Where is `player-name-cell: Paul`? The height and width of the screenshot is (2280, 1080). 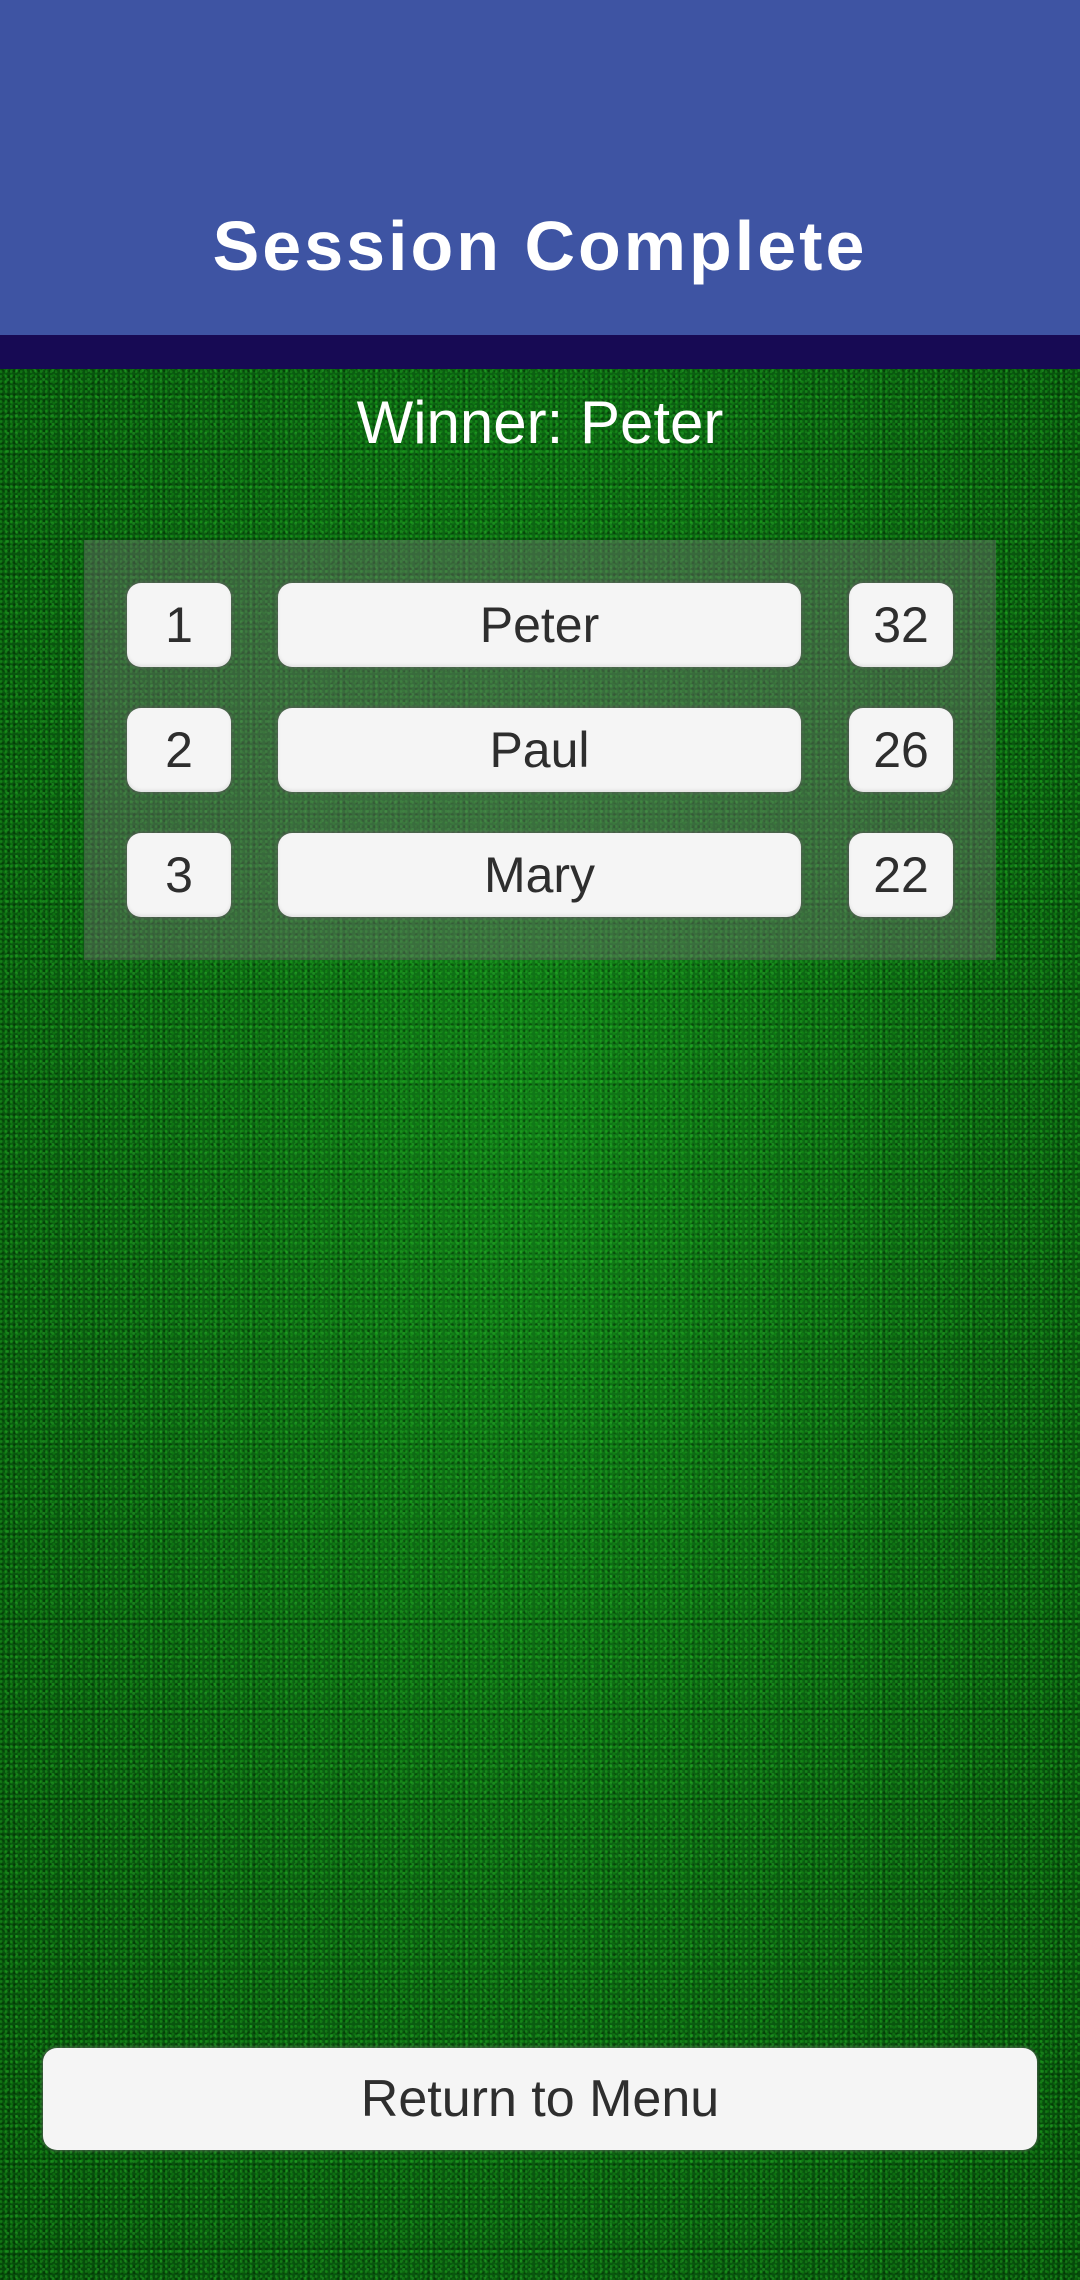 player-name-cell: Paul is located at coordinates (539, 750).